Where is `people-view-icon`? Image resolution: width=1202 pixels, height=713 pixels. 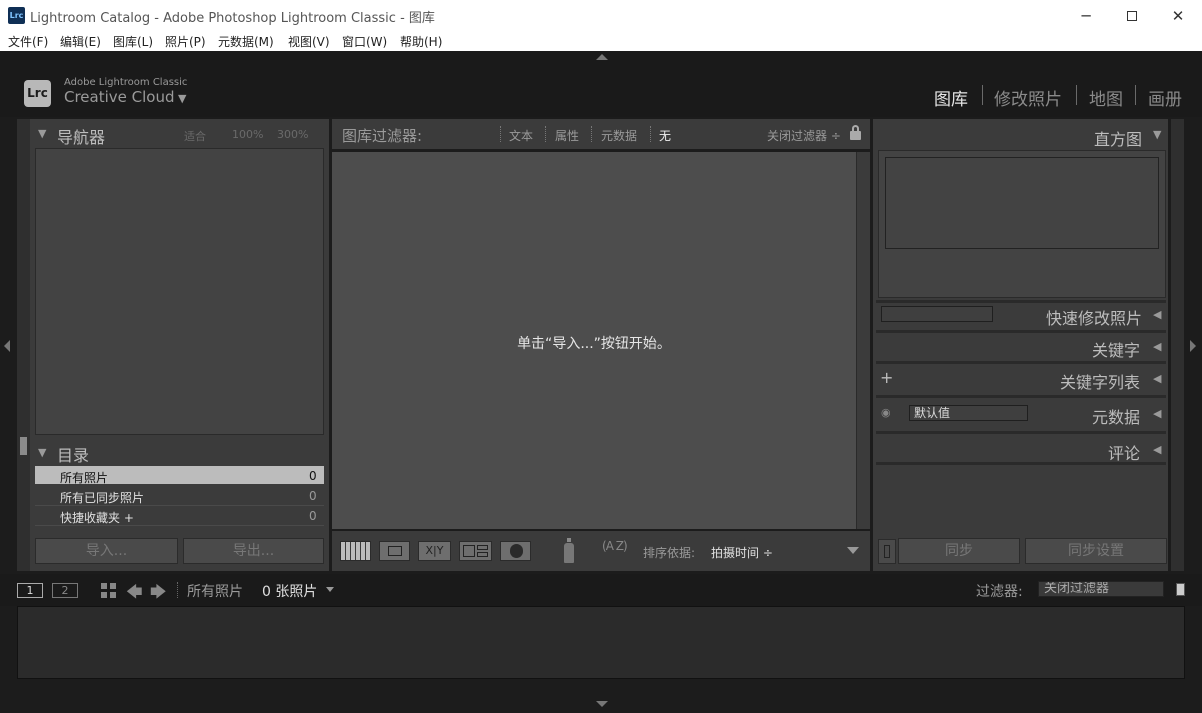
people-view-icon is located at coordinates (515, 551).